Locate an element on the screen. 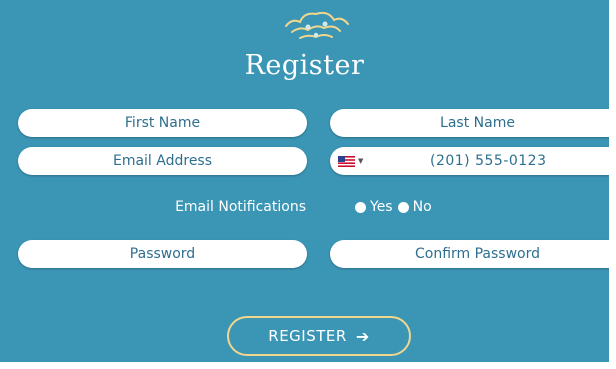  confirm-password-input: Confirm Password is located at coordinates (469, 254).